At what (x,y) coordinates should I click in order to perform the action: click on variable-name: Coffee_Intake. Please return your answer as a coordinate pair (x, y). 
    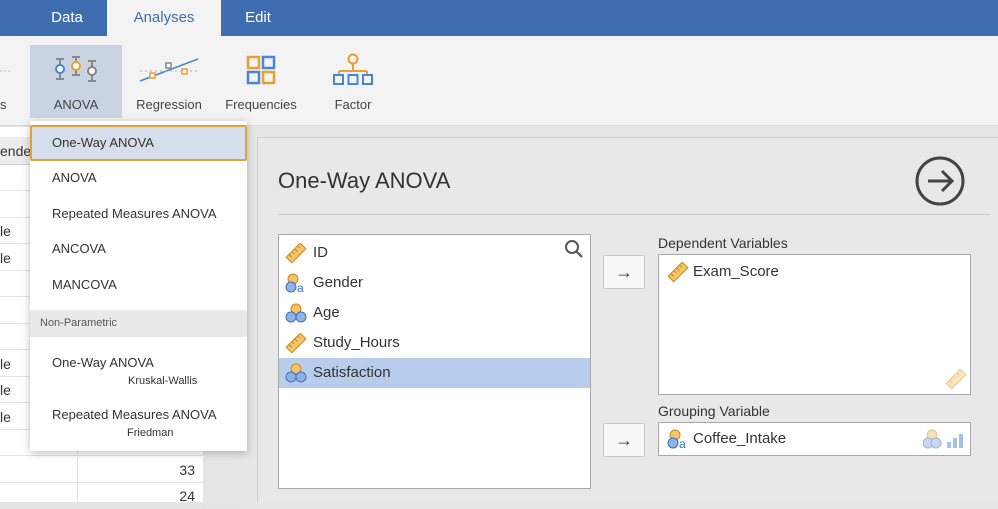
    Looking at the image, I should click on (740, 438).